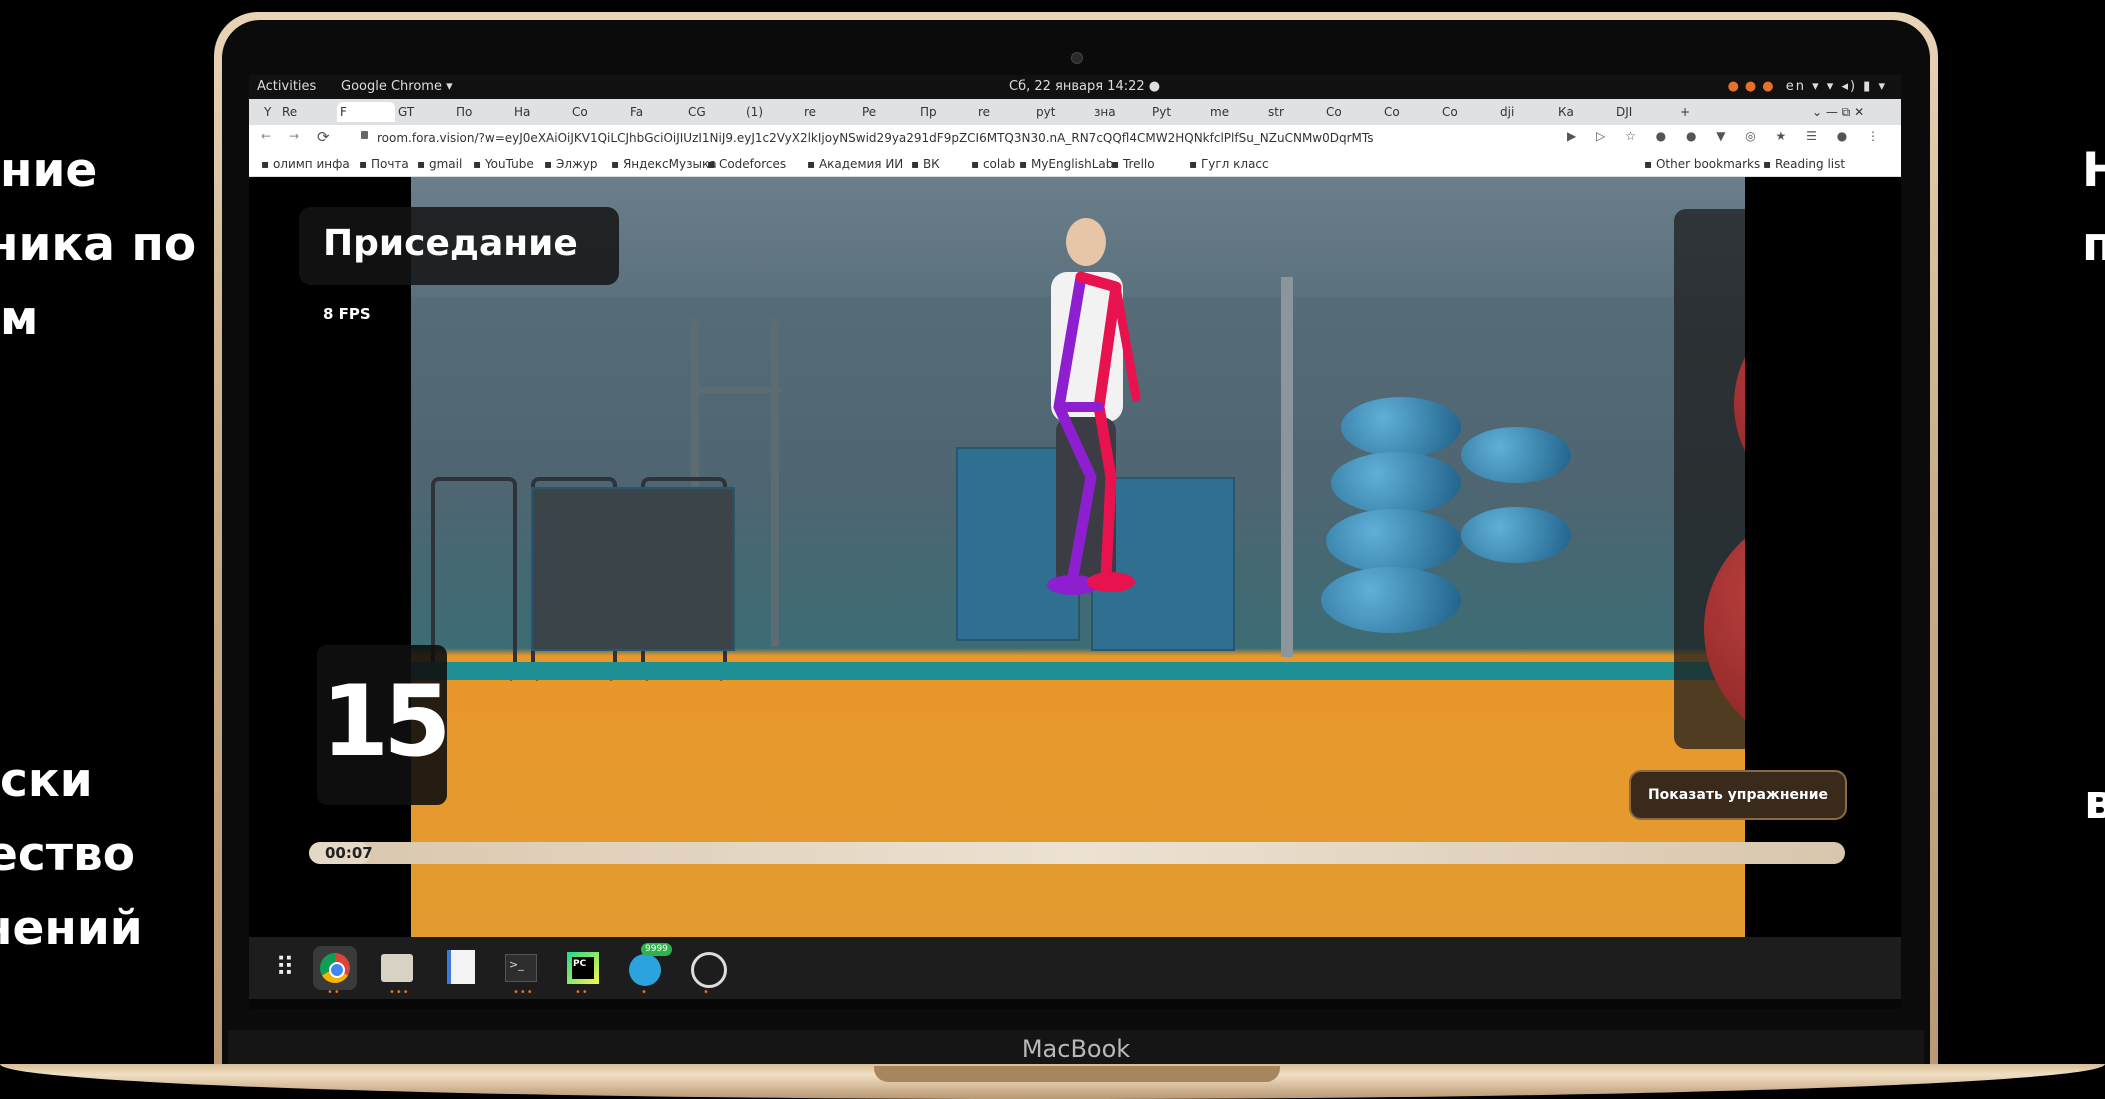 This screenshot has width=2105, height=1099. I want to click on tab-menu-icon: Y, so click(267, 112).